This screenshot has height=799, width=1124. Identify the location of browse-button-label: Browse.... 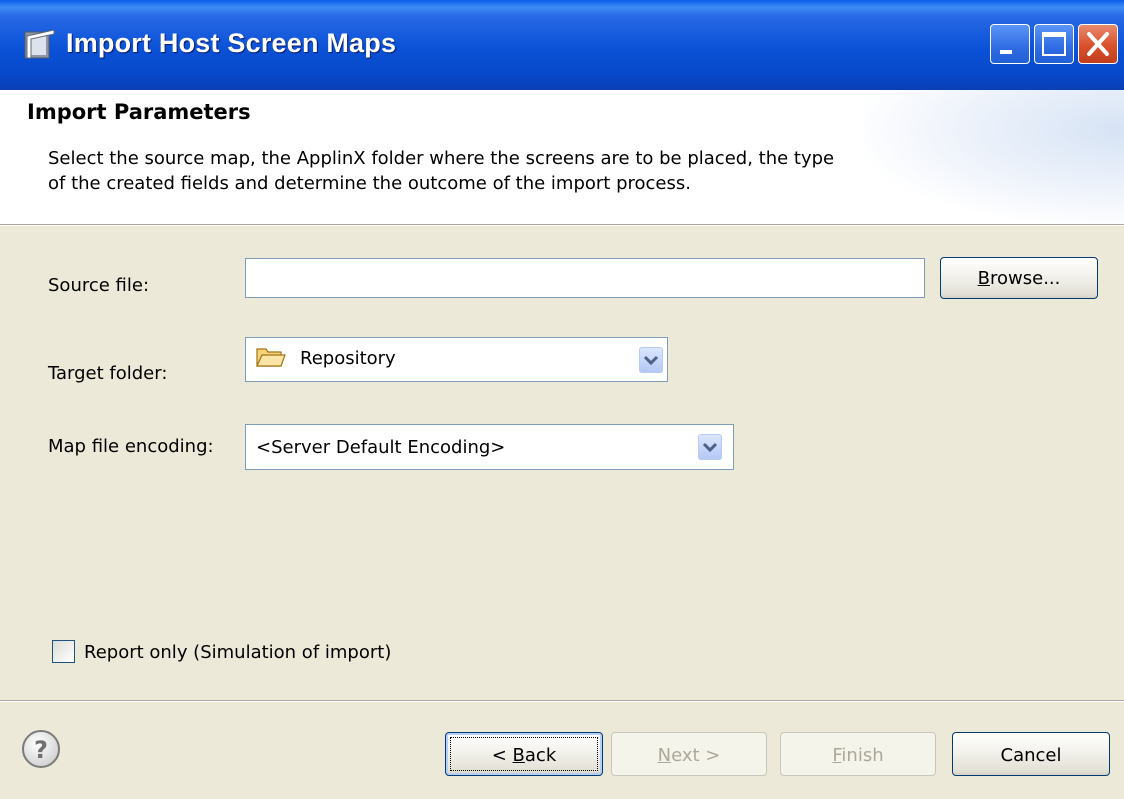
(1019, 278).